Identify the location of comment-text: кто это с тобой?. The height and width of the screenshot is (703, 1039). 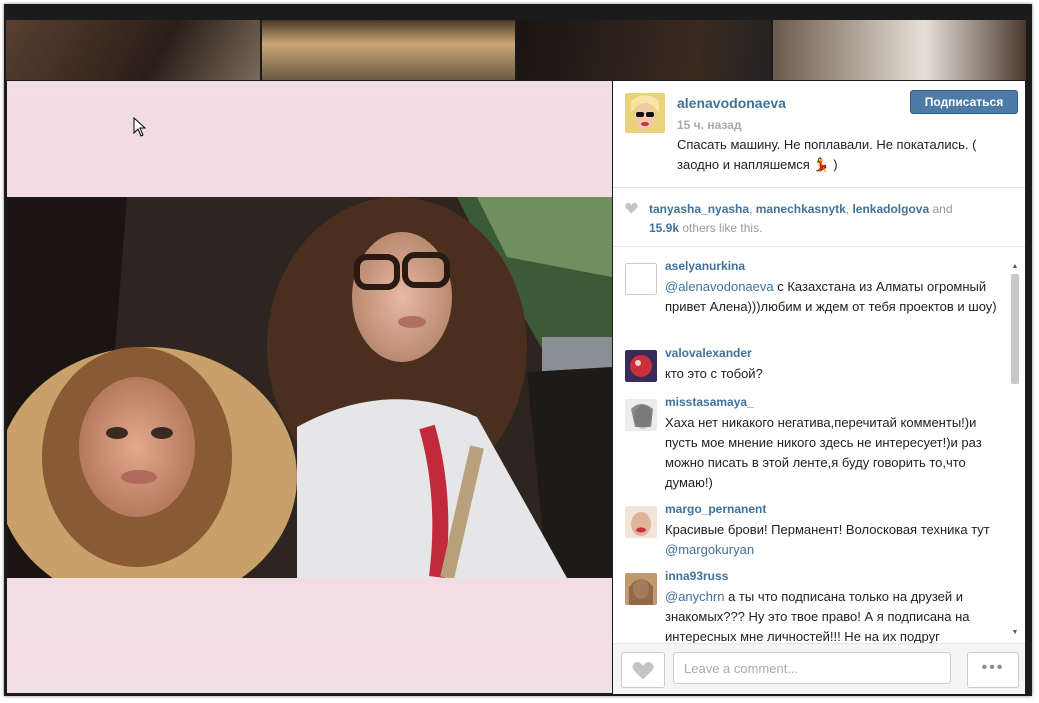
(714, 373).